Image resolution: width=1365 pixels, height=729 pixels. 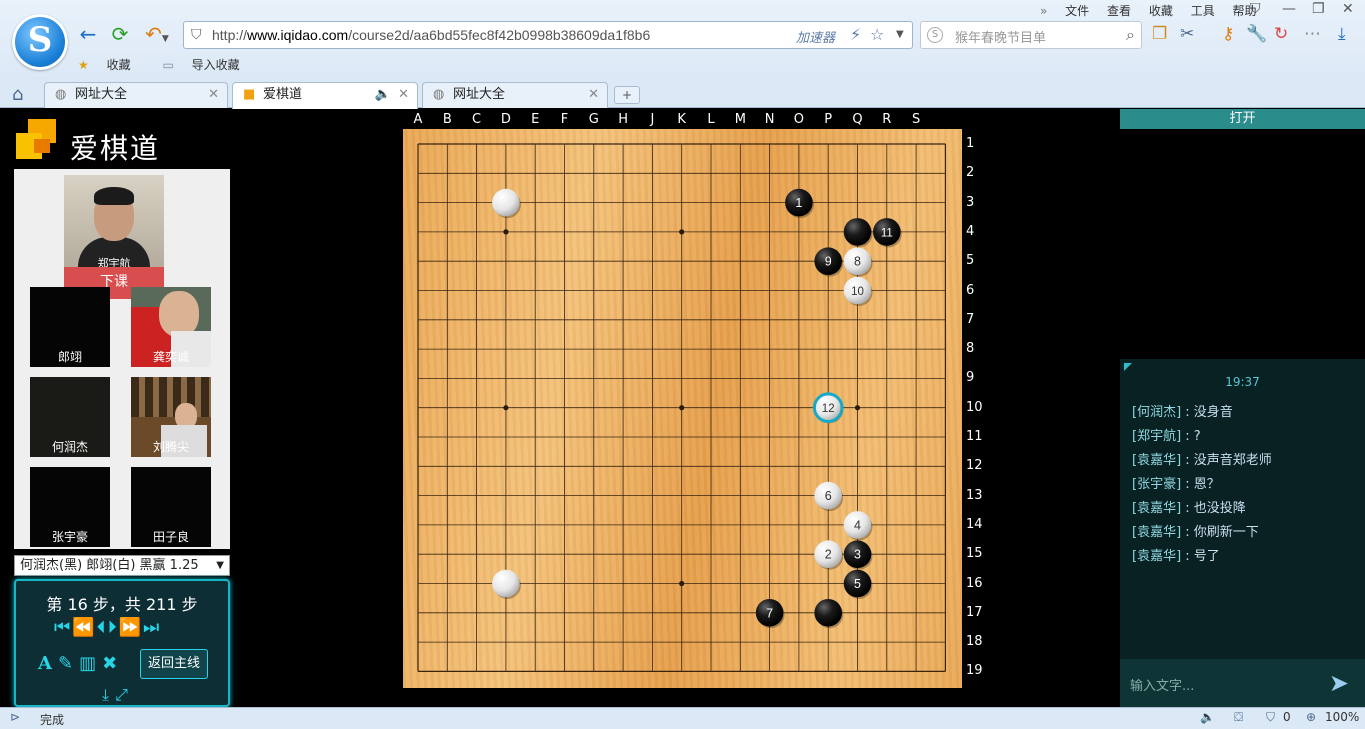 What do you see at coordinates (1159, 34) in the screenshot?
I see `screenshot-icon: ❐` at bounding box center [1159, 34].